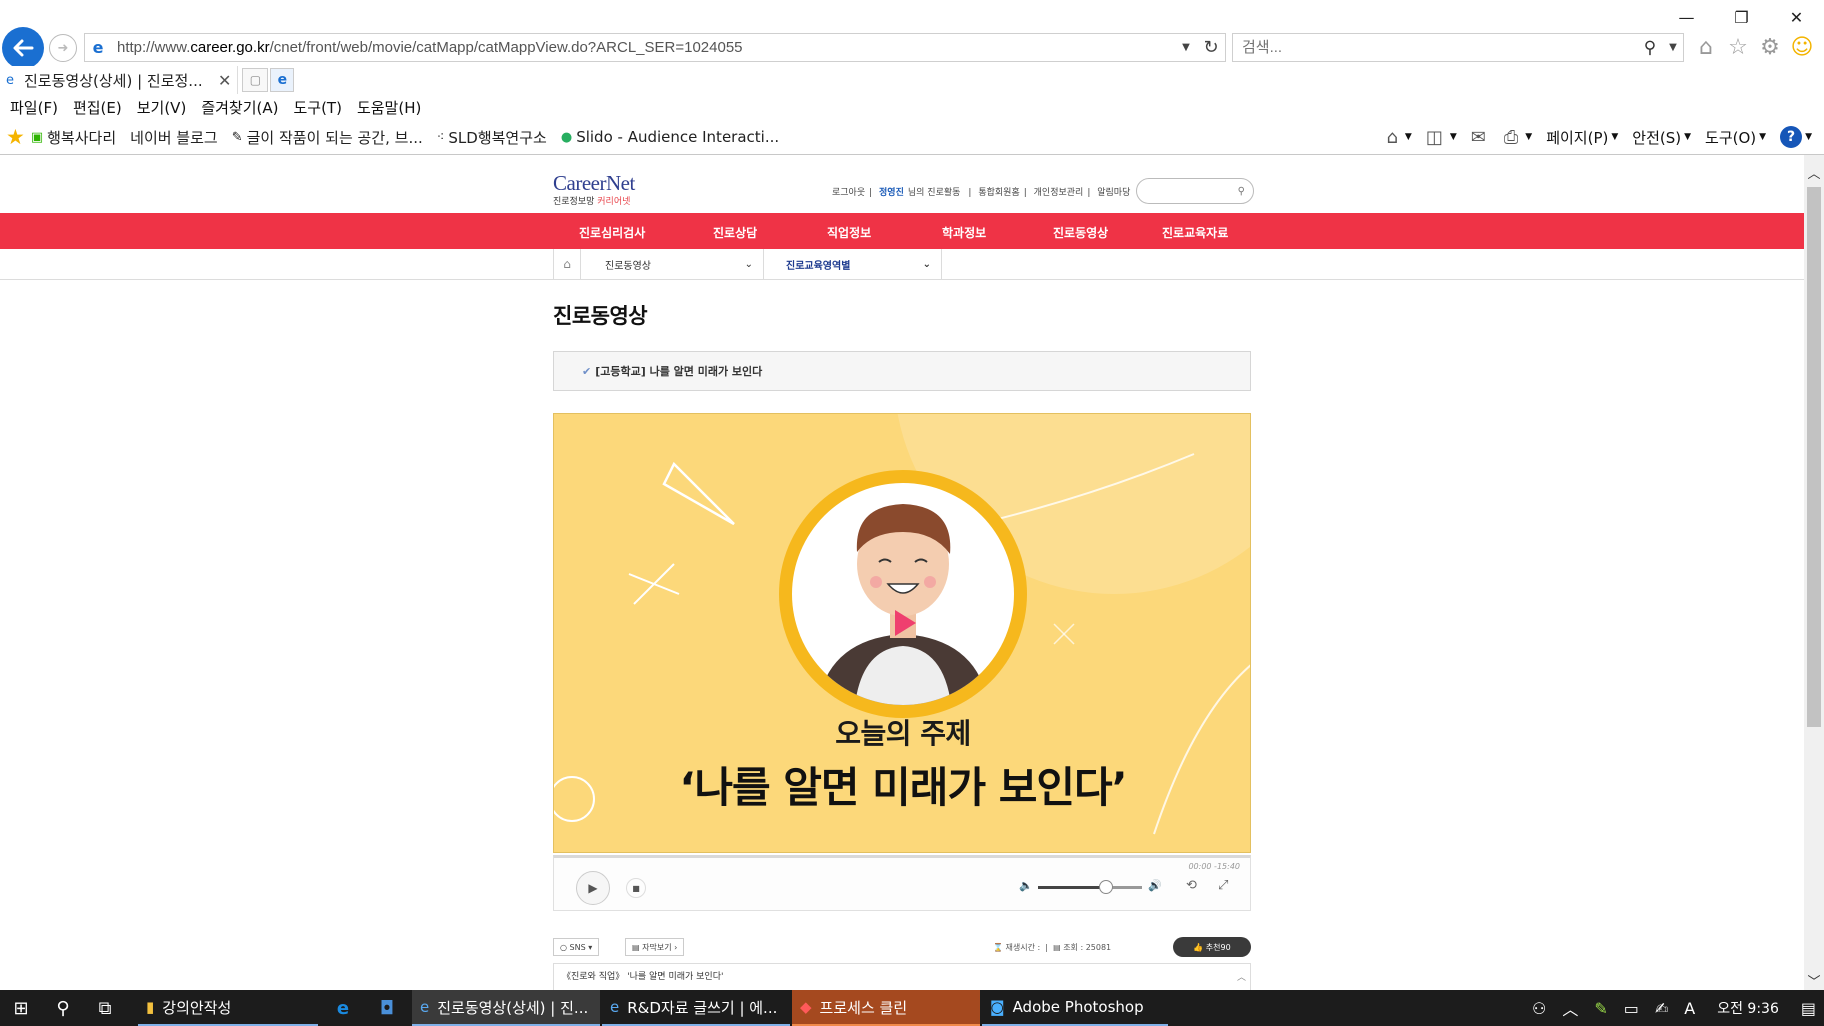  I want to click on menu-bar: 파일(F) 편집(E) 보기(V) 즐겨찾기(A) 도구(T) 도움말(H), so click(218, 107).